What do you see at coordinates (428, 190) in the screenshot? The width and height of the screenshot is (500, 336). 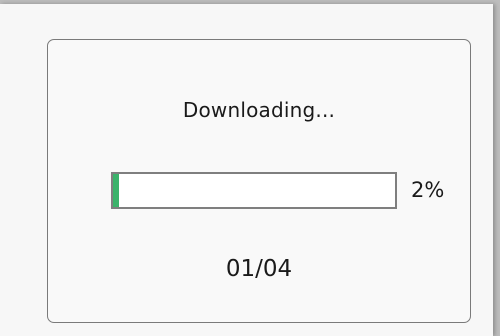 I see `progress-percent-label: 2%` at bounding box center [428, 190].